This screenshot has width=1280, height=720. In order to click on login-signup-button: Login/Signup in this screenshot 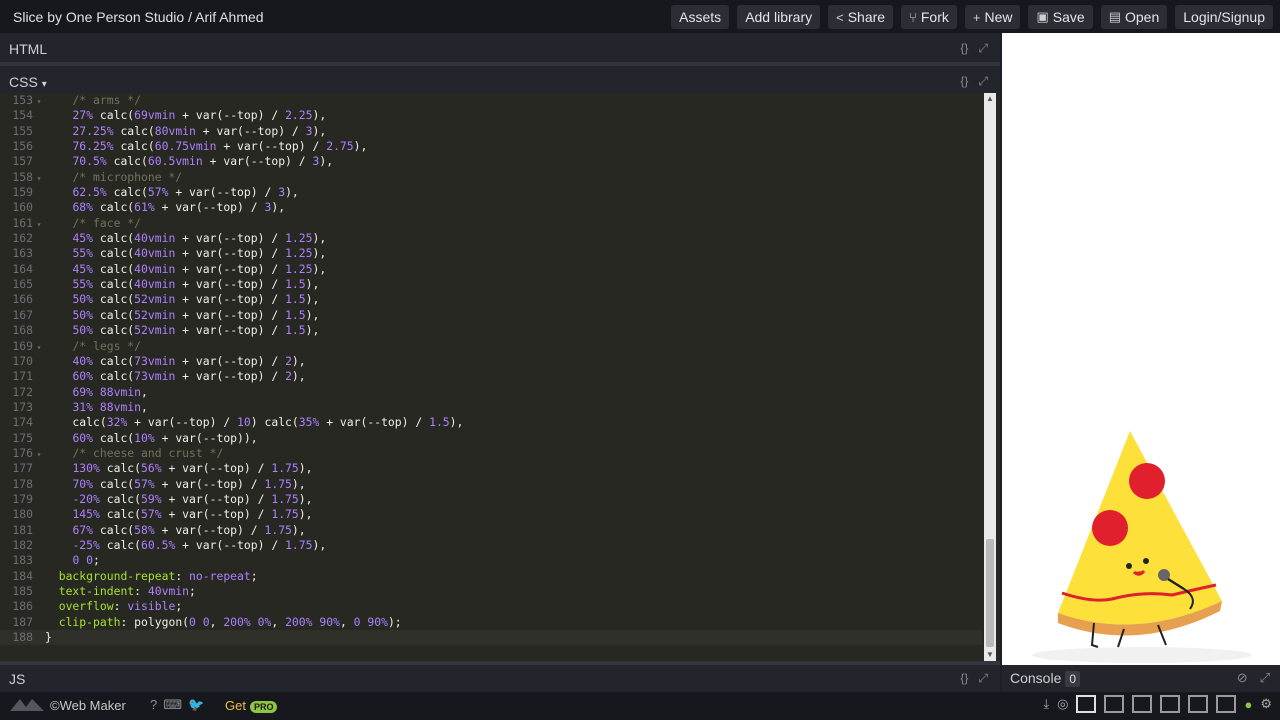, I will do `click(1224, 17)`.